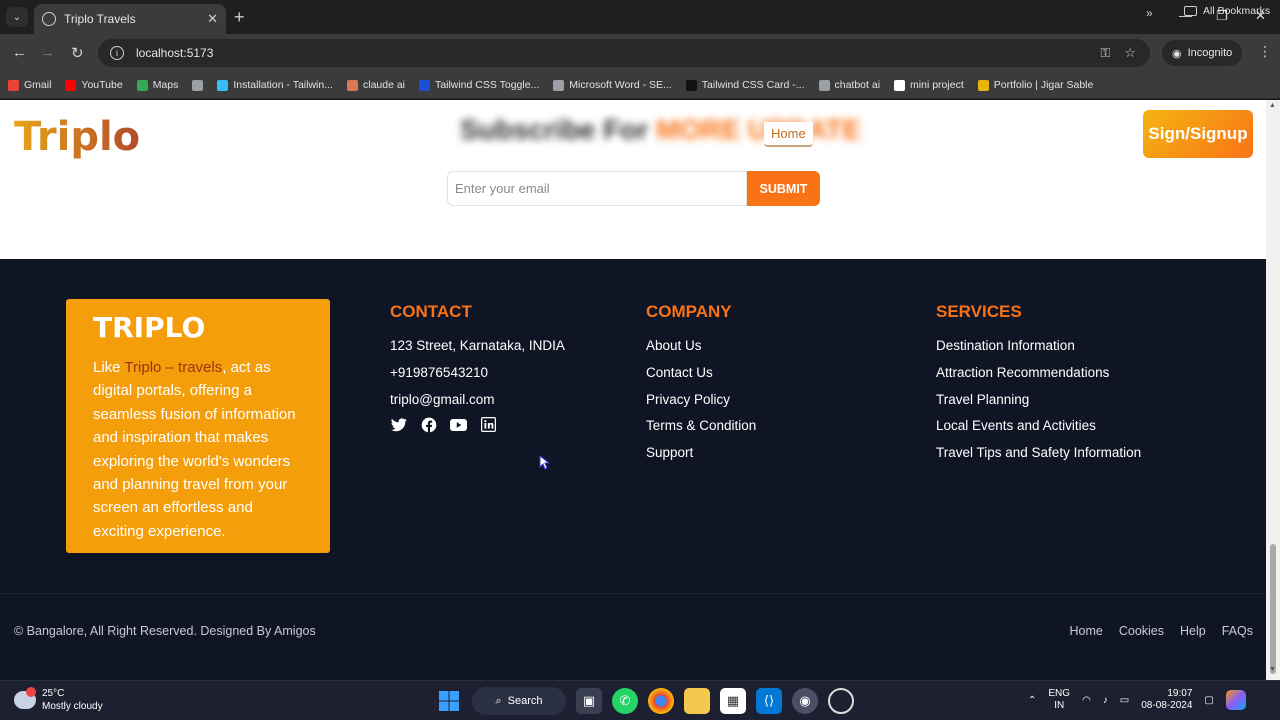  What do you see at coordinates (1227, 11) in the screenshot?
I see `all-bookmarks-button: All Bookmarks` at bounding box center [1227, 11].